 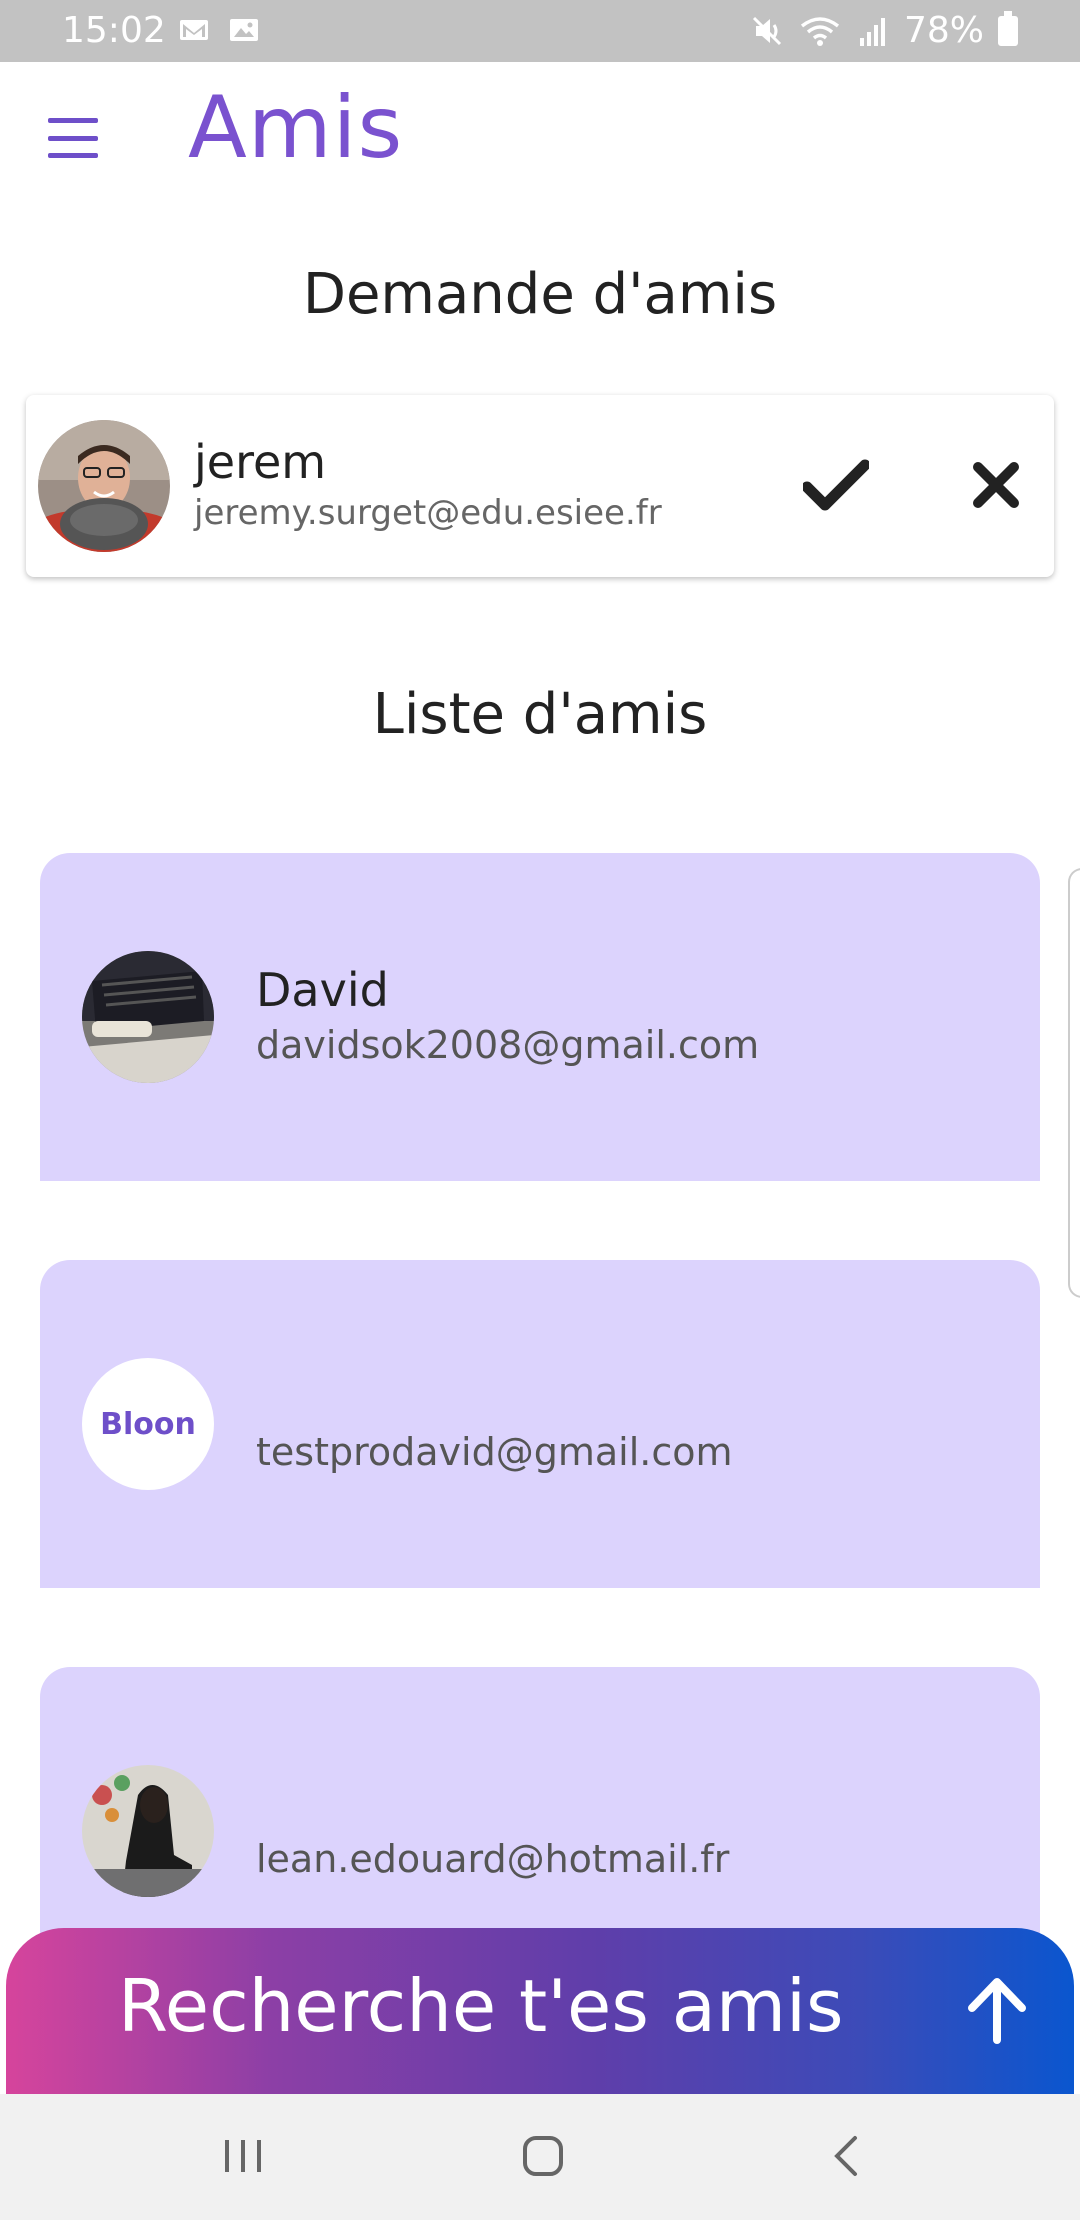 I want to click on accept-request-button, so click(x=836, y=485).